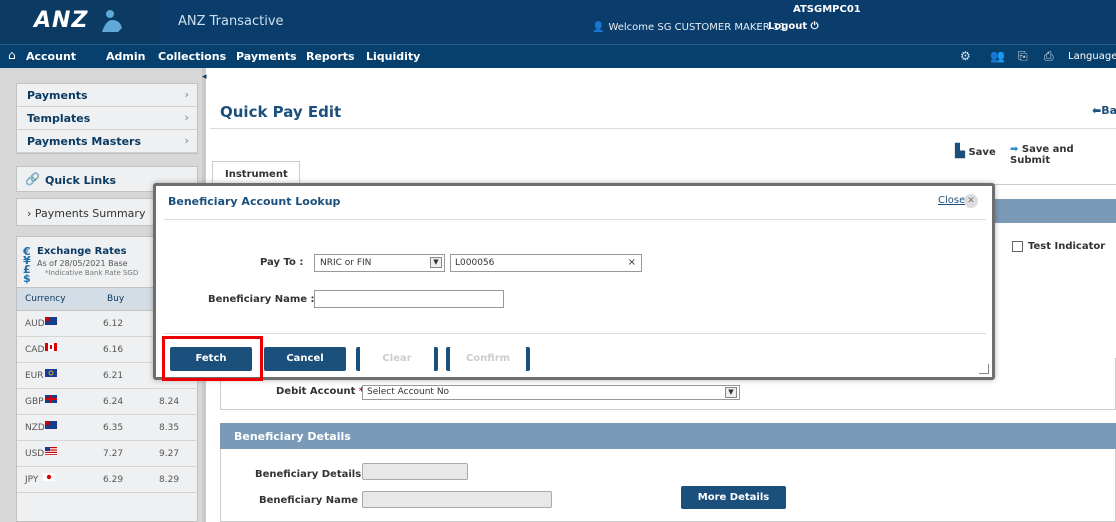  Describe the element at coordinates (204, 77) in the screenshot. I see `collapse-arrow-icon: ◂` at that location.